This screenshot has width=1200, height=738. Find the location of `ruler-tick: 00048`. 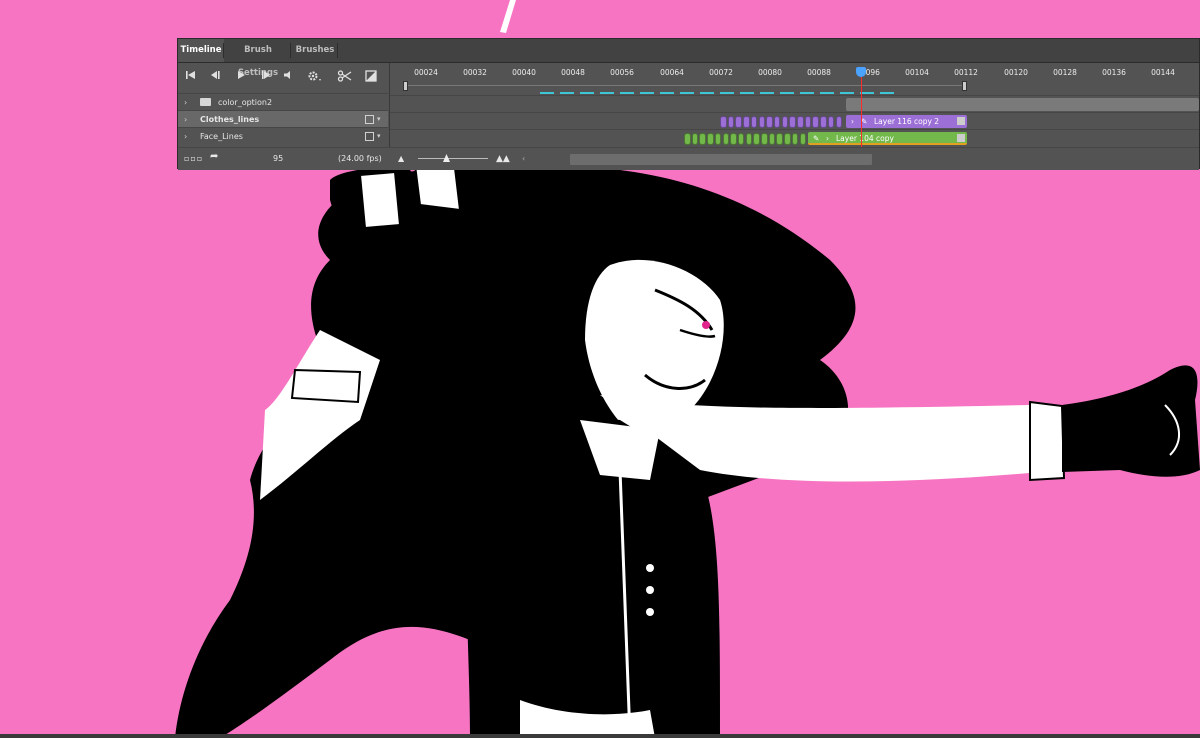

ruler-tick: 00048 is located at coordinates (573, 72).